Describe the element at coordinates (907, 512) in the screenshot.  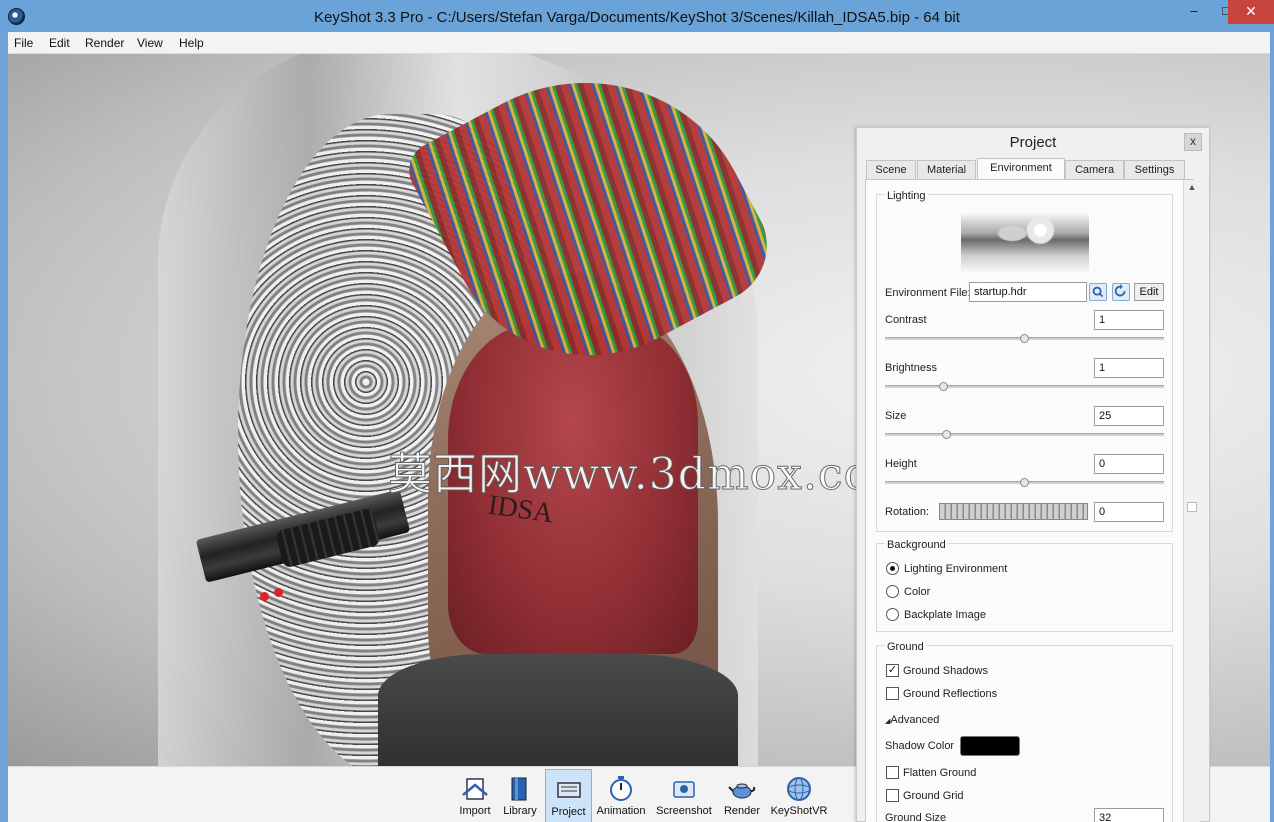
I see `rotation-label: Rotation:` at that location.